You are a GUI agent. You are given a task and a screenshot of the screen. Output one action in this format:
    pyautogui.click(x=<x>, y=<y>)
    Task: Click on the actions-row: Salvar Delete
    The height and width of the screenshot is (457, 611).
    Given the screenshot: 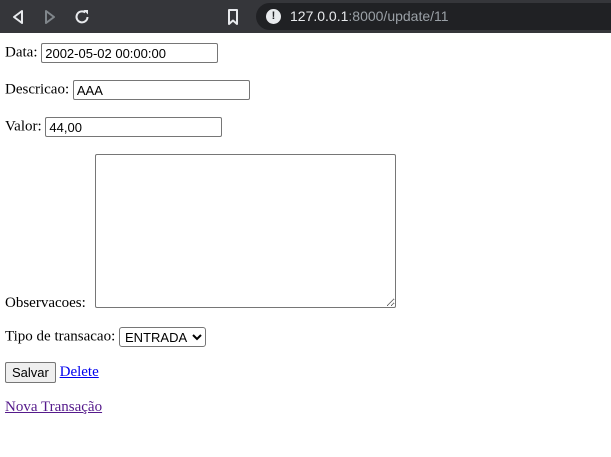 What is the action you would take?
    pyautogui.click(x=52, y=372)
    